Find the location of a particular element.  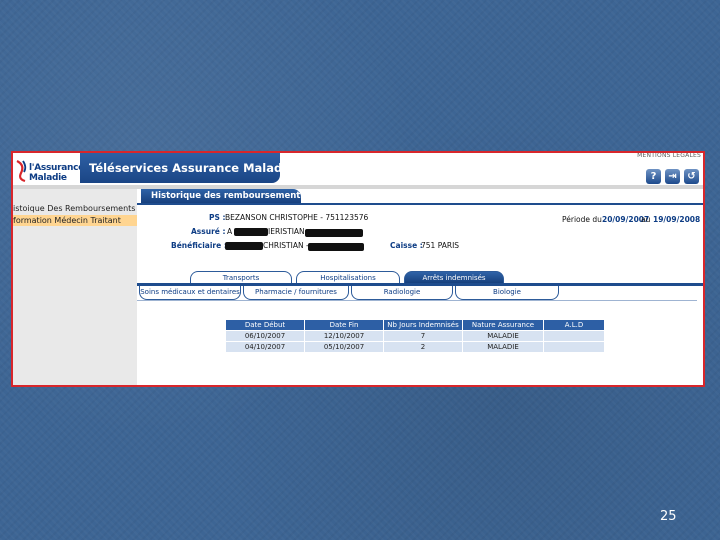

tab-biologie: Biologie is located at coordinates (507, 293).